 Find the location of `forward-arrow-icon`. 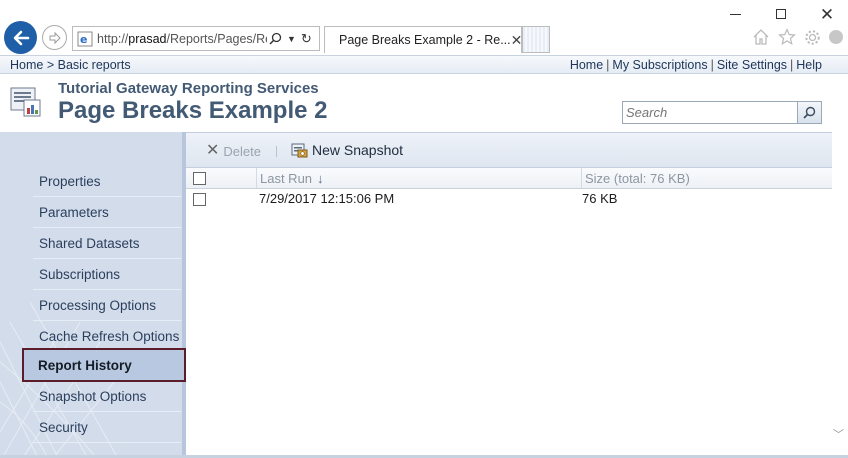

forward-arrow-icon is located at coordinates (55, 37).